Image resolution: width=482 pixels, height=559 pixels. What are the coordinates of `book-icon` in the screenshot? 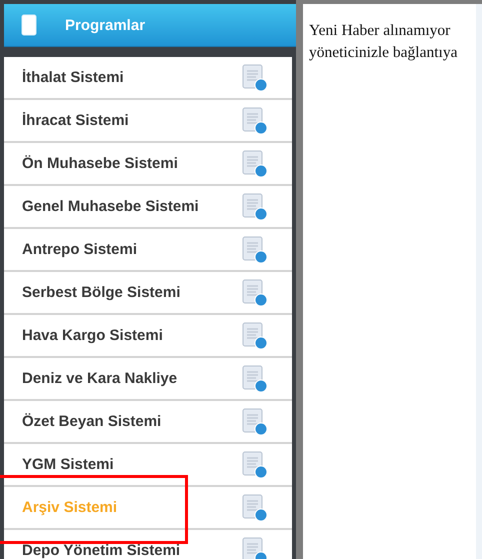 It's located at (29, 25).